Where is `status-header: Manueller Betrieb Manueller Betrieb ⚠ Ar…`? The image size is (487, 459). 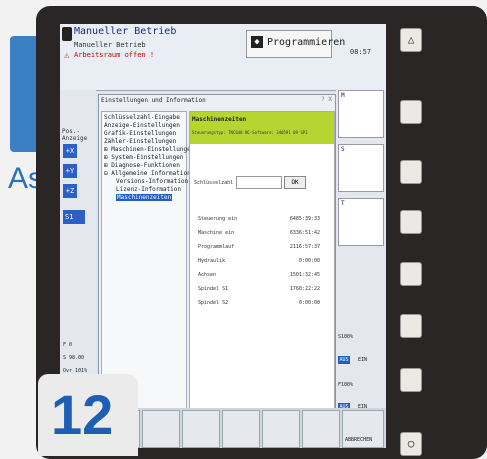 status-header: Manueller Betrieb Manueller Betrieb ⚠ Ar… is located at coordinates (223, 57).